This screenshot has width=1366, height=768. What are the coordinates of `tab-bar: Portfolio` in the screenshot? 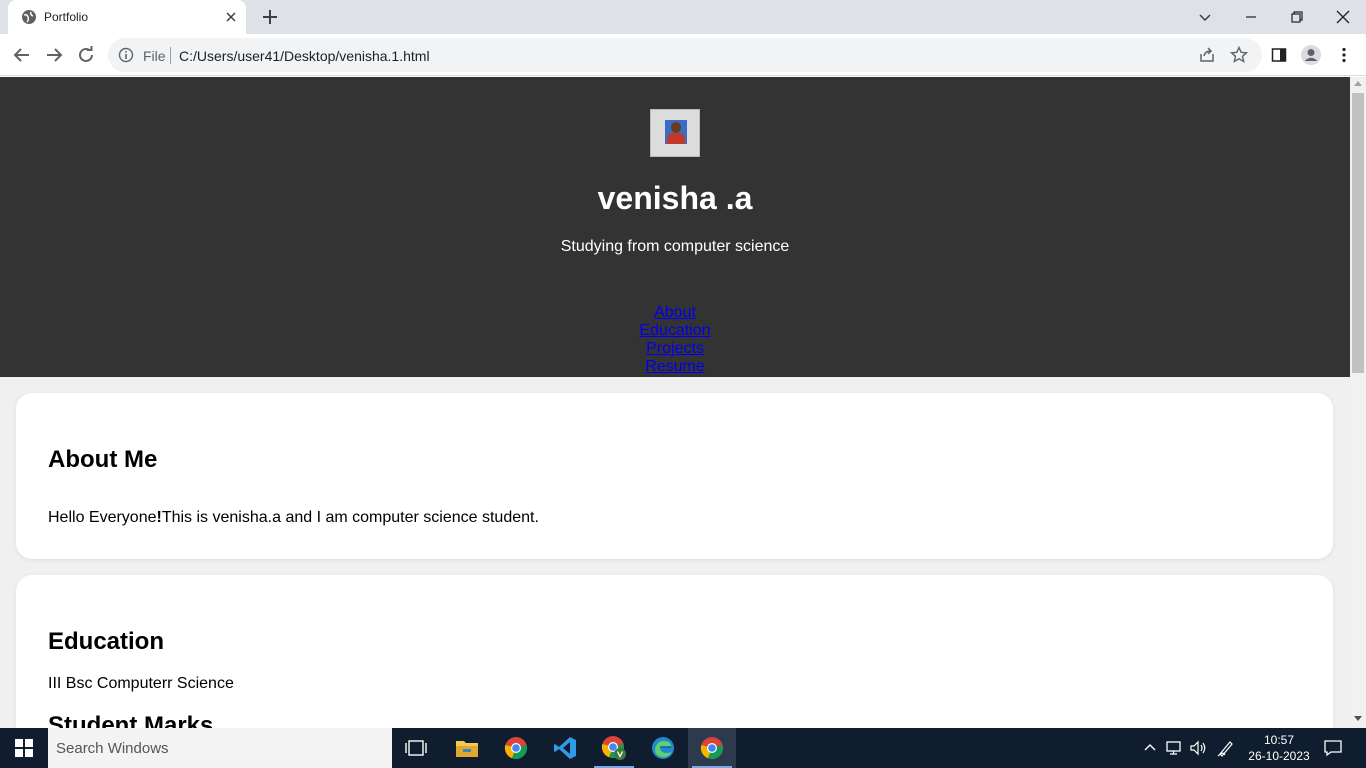 It's located at (683, 17).